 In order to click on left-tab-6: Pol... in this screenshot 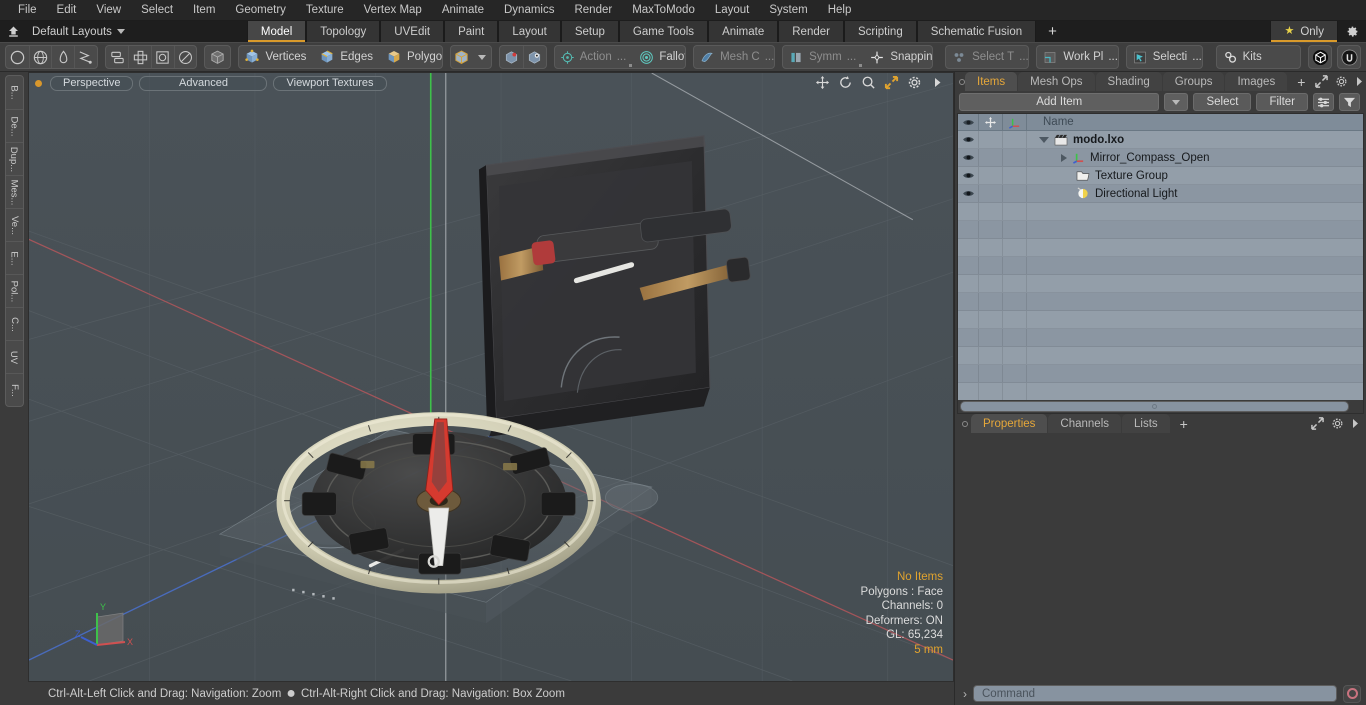, I will do `click(14, 290)`.